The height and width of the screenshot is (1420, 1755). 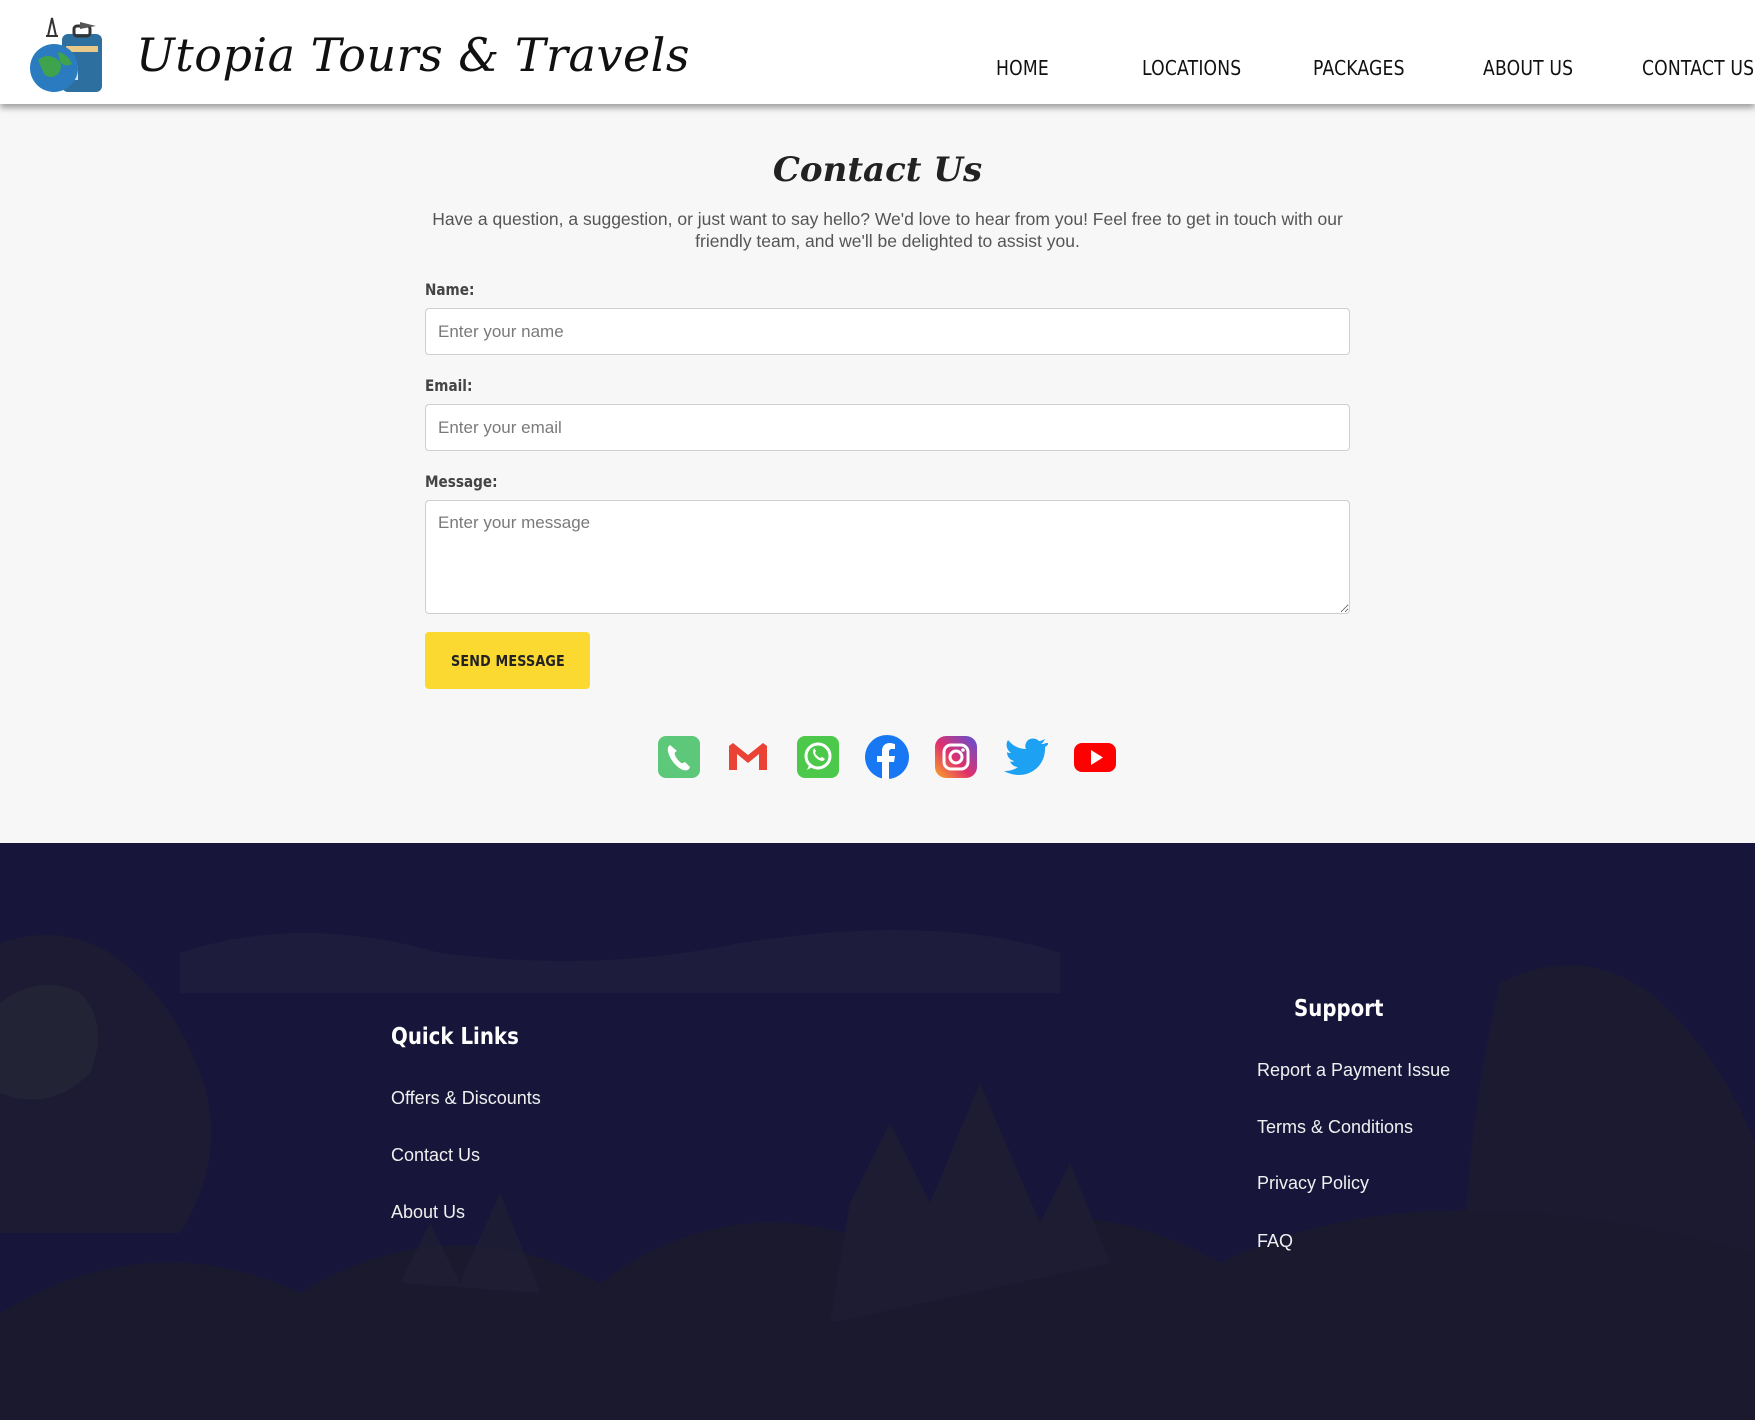 What do you see at coordinates (818, 757) in the screenshot?
I see `whatsapp-icon` at bounding box center [818, 757].